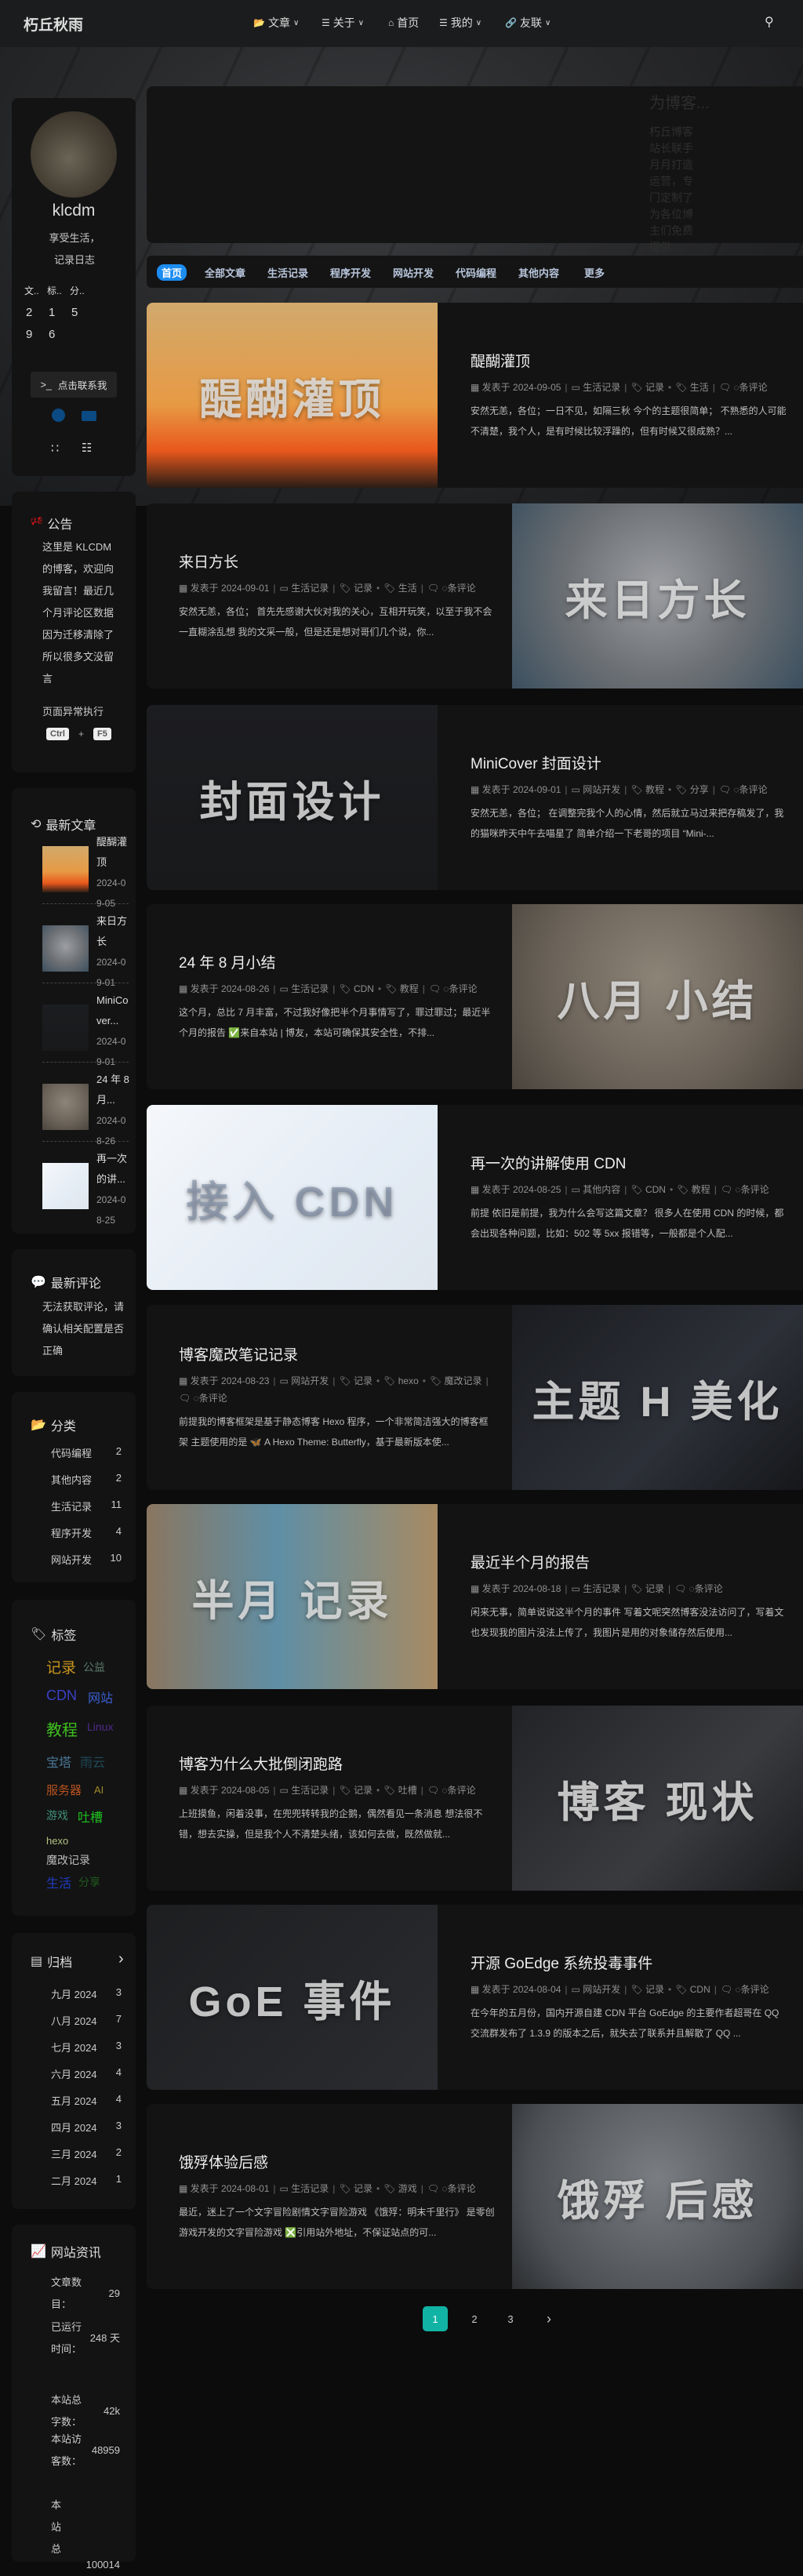 This screenshot has height=2576, width=803. I want to click on archive-item: 九月 2024 3, so click(86, 1993).